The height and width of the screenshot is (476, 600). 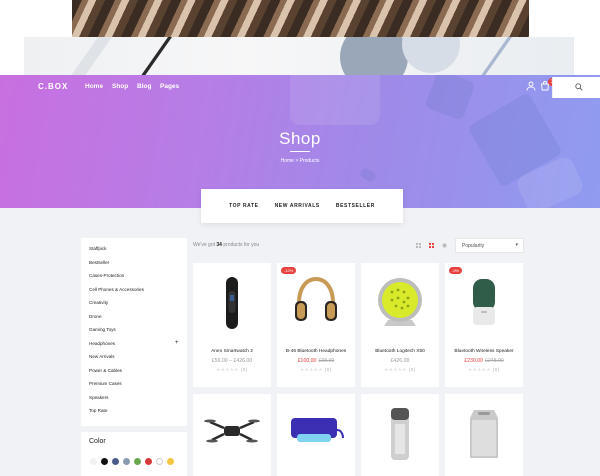 I want to click on page-title: Shop, so click(x=300, y=138).